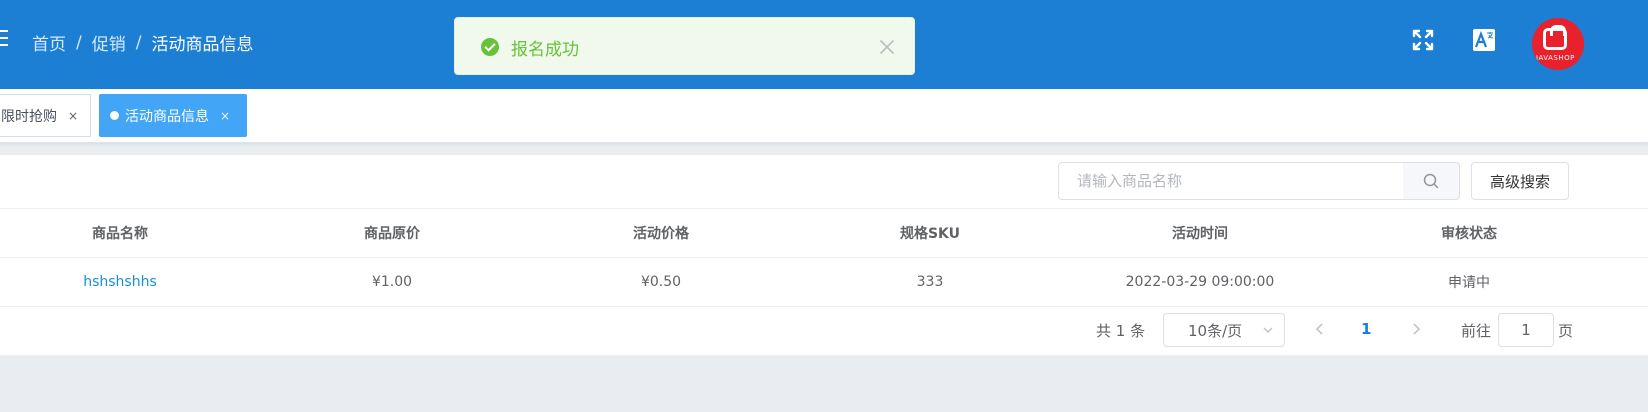 This screenshot has height=412, width=1648. What do you see at coordinates (824, 330) in the screenshot?
I see `pagination: 共 1 条 10条/页 1 前往 页` at bounding box center [824, 330].